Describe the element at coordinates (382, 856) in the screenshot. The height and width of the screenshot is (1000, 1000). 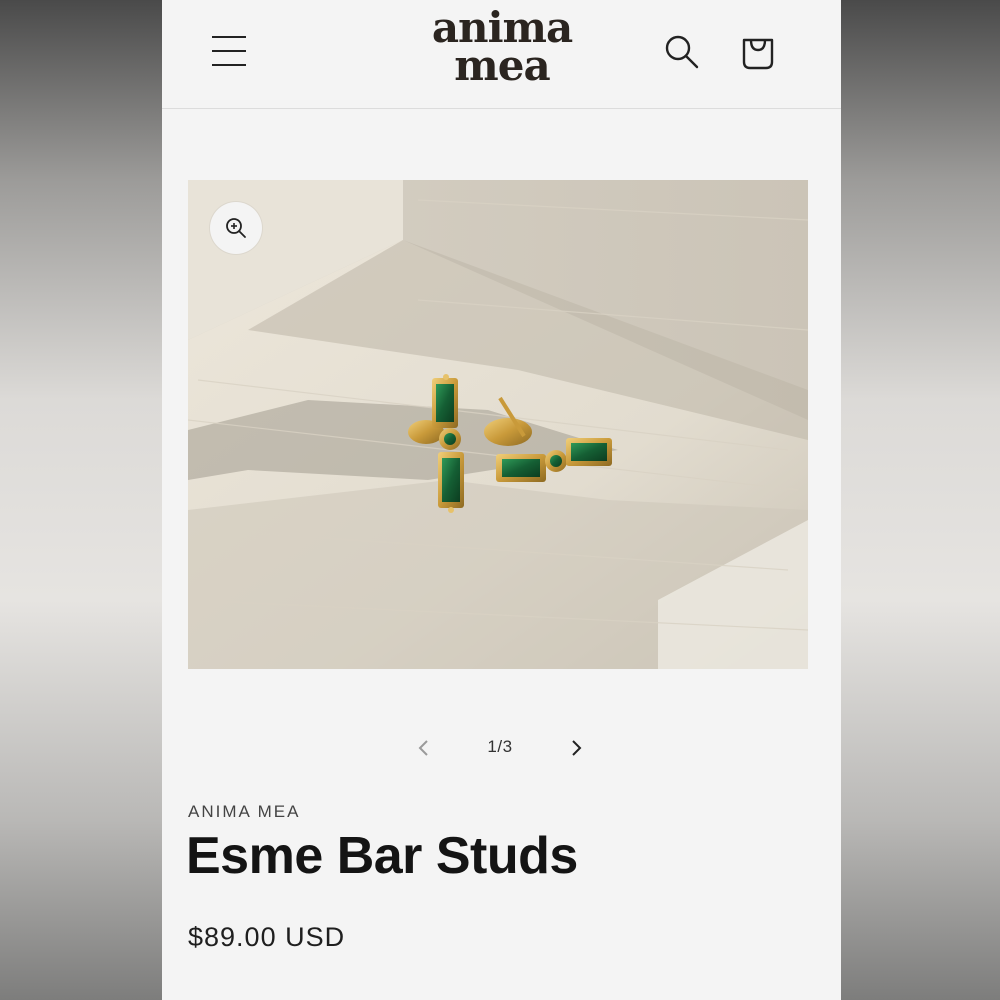
I see `product-title: Esme Bar Studs` at that location.